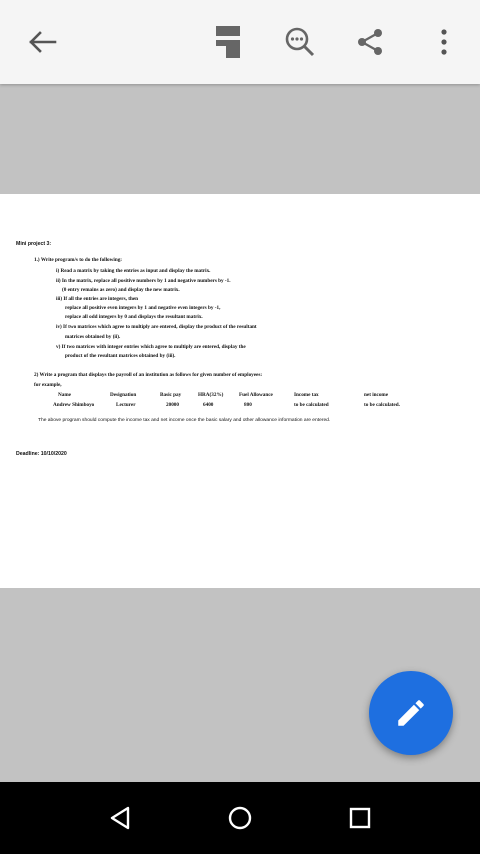 This screenshot has width=480, height=854. Describe the element at coordinates (78, 260) in the screenshot. I see `q1-intro: 1.) Write program/s to do the following:` at that location.